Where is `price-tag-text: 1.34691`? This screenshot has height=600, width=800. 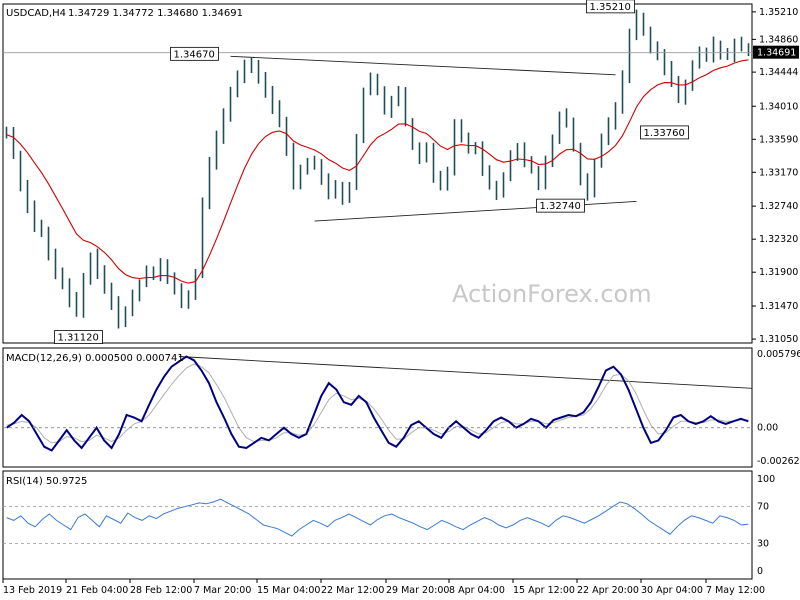
price-tag-text: 1.34691 is located at coordinates (776, 53).